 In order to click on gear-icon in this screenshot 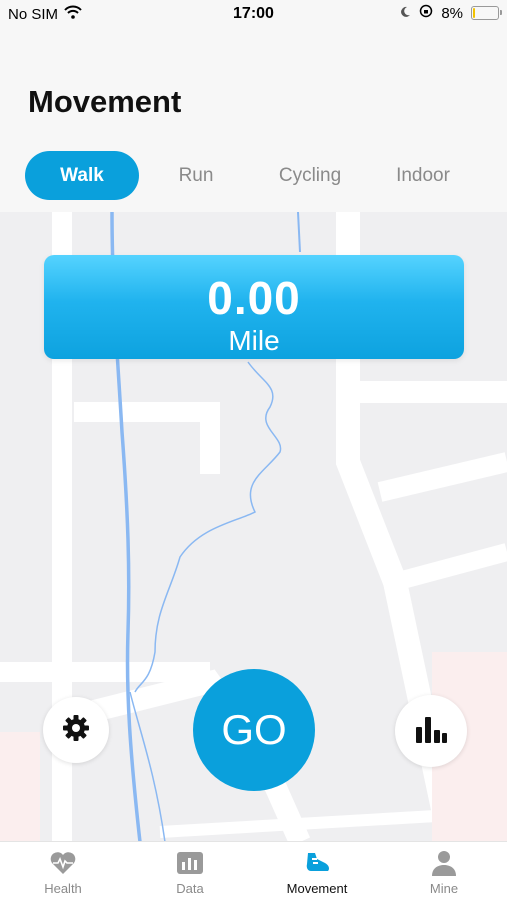, I will do `click(76, 730)`.